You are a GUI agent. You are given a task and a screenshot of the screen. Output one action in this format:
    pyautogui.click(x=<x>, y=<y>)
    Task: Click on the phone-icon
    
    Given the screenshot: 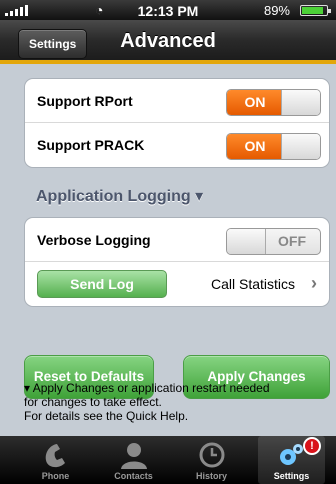 What is the action you would take?
    pyautogui.click(x=55, y=456)
    